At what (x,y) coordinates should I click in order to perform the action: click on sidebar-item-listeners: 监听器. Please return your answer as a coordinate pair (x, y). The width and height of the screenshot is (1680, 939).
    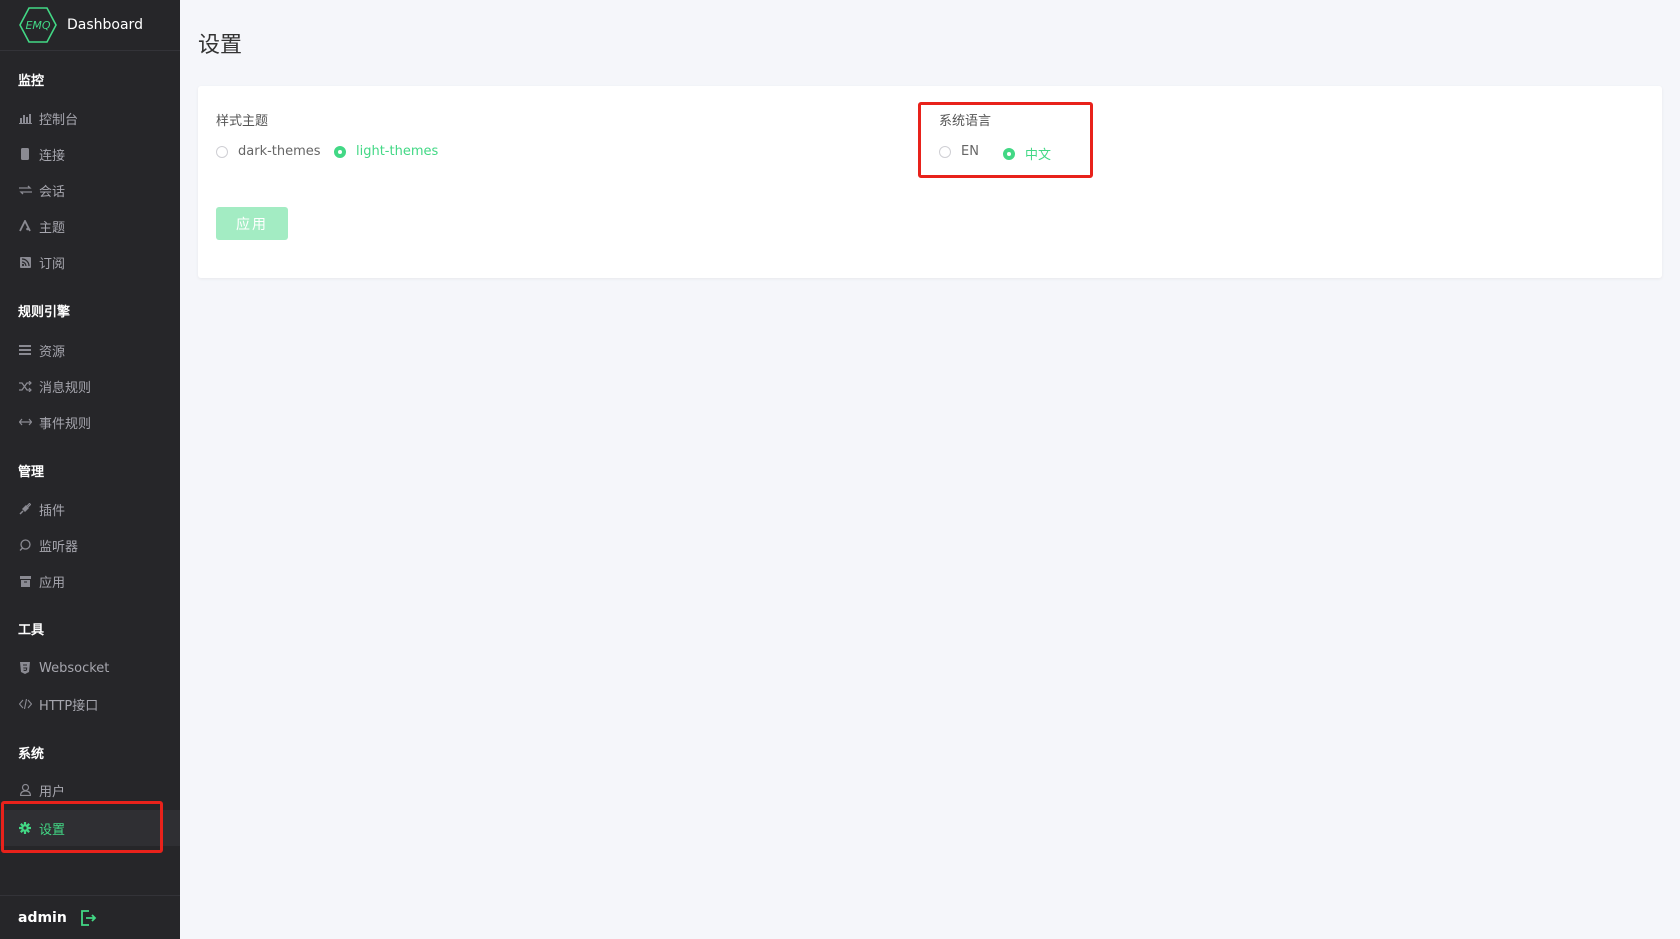
    Looking at the image, I should click on (90, 545).